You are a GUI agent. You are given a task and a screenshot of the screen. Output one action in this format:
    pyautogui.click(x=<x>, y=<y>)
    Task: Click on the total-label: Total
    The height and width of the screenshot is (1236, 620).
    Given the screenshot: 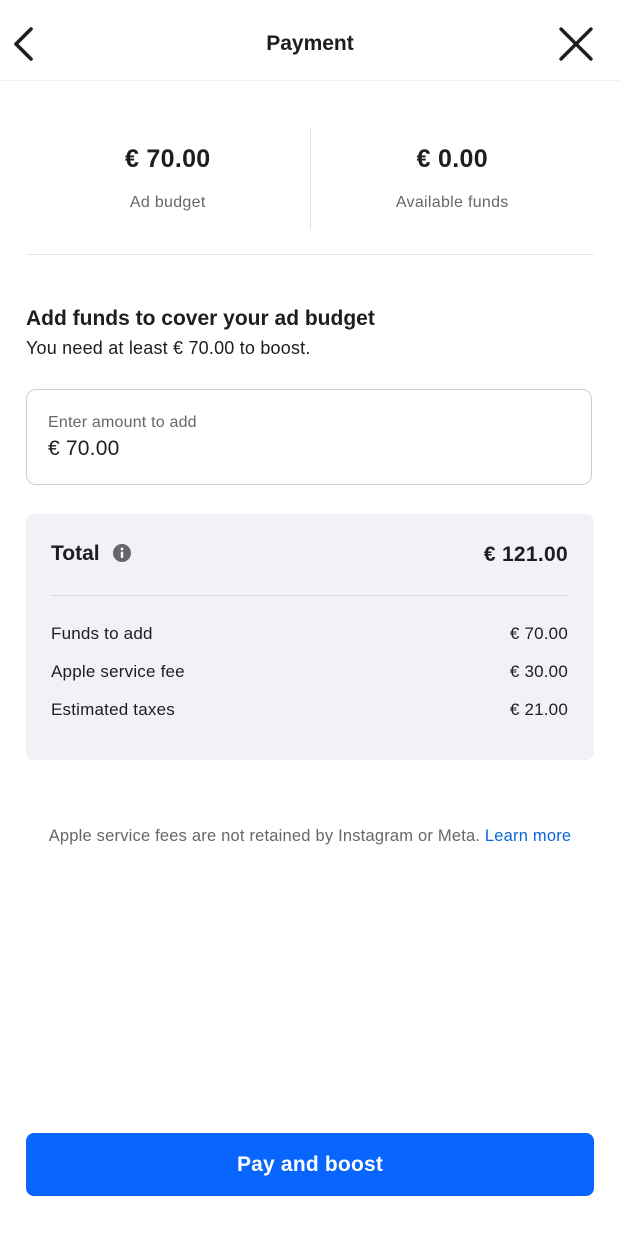 What is the action you would take?
    pyautogui.click(x=75, y=553)
    